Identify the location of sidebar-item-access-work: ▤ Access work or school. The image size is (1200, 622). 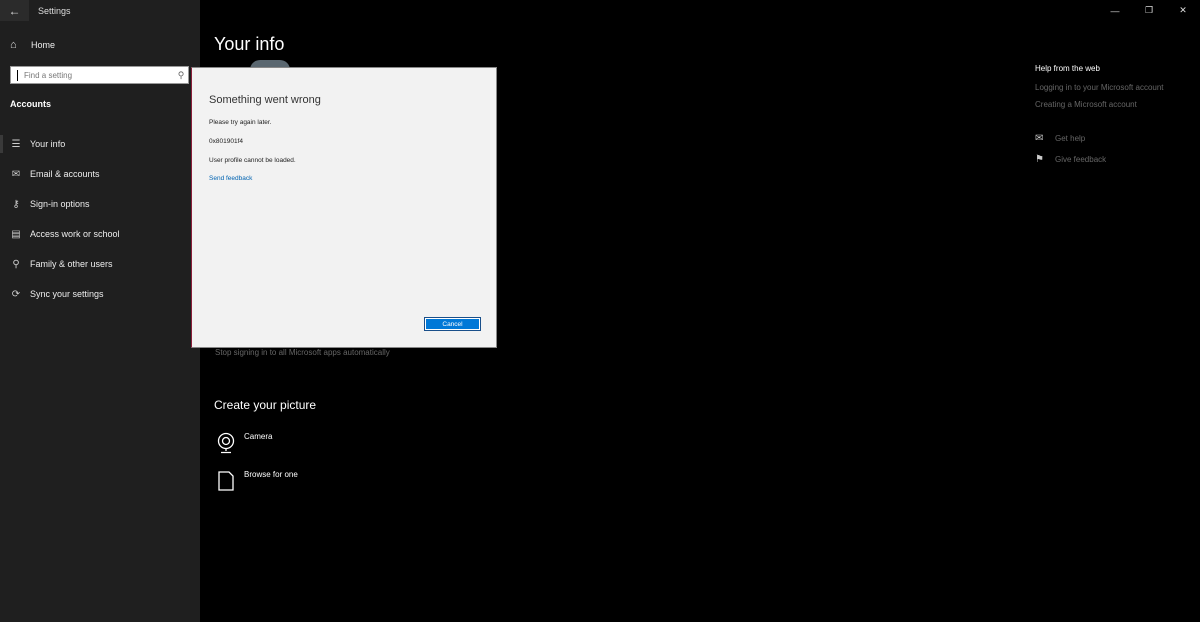
(100, 234).